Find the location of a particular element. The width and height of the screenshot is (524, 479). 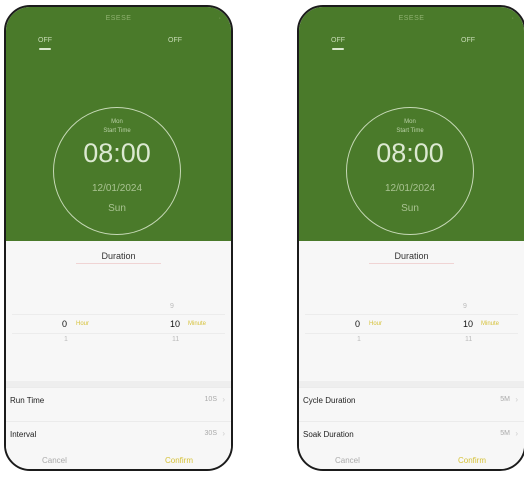

setting-row: Interval 30S › is located at coordinates (118, 434).